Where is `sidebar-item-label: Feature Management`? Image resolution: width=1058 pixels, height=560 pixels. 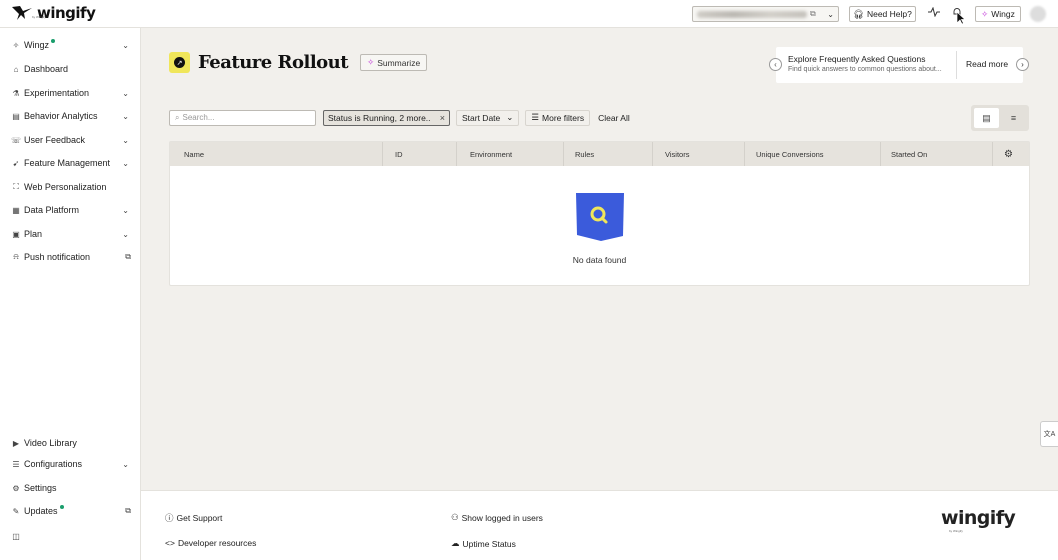
sidebar-item-label: Feature Management is located at coordinates (67, 163).